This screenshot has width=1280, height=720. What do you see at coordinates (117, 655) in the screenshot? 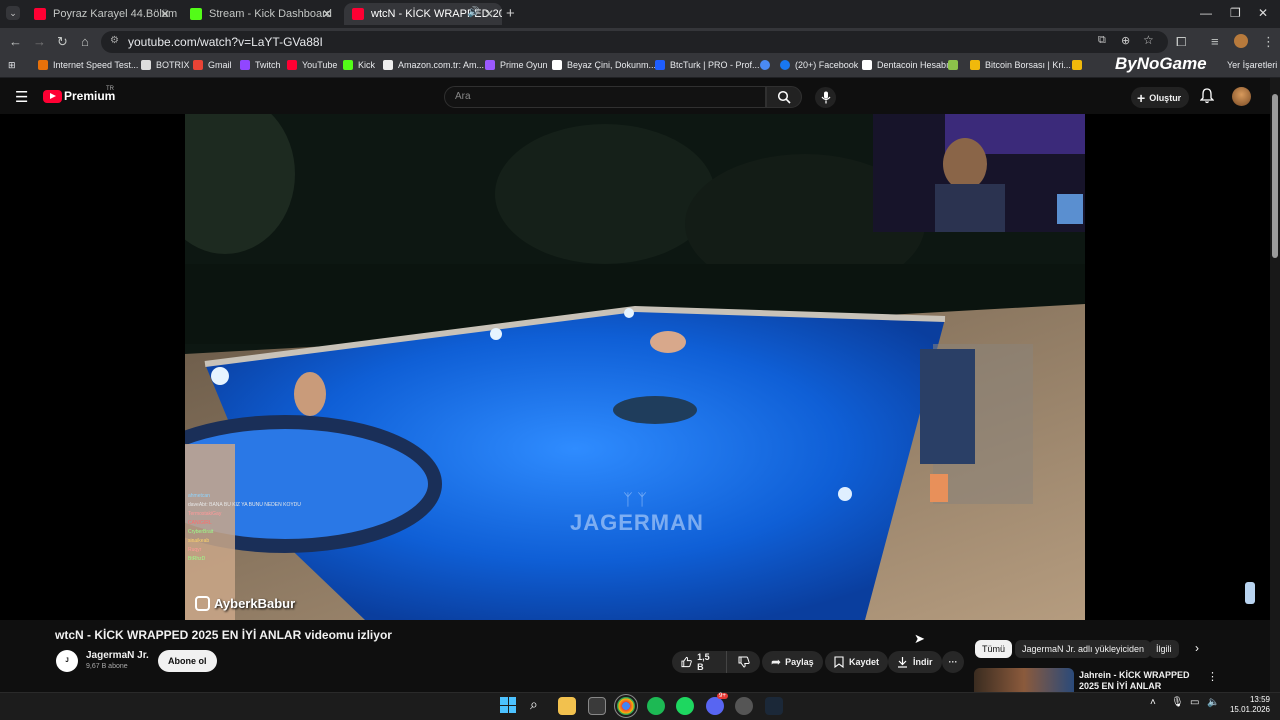
I see `channel-name: JagermaN Jr.` at bounding box center [117, 655].